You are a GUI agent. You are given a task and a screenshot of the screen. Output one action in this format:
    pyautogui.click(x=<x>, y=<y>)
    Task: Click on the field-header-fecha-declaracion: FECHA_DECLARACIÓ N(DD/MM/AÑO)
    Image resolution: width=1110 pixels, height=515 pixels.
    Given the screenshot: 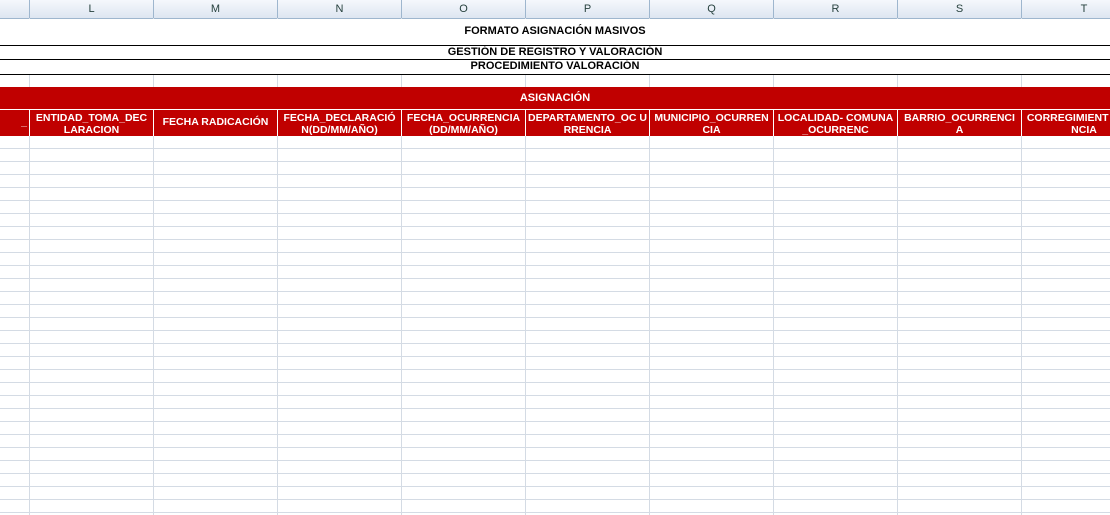 What is the action you would take?
    pyautogui.click(x=340, y=122)
    